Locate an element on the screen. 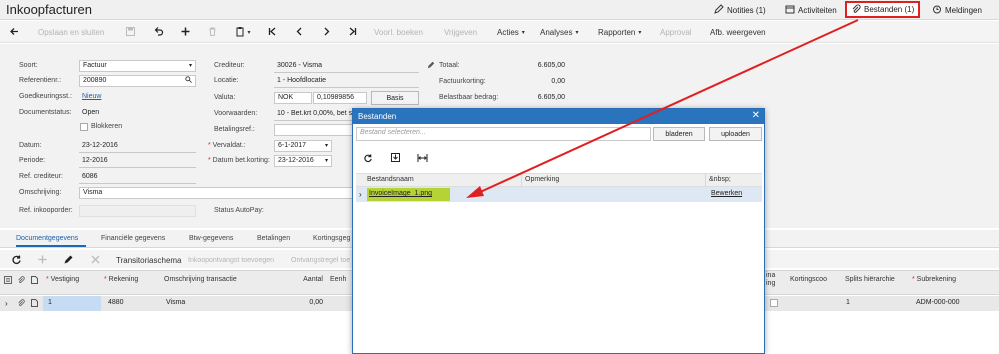  approval-button: Approval is located at coordinates (676, 32).